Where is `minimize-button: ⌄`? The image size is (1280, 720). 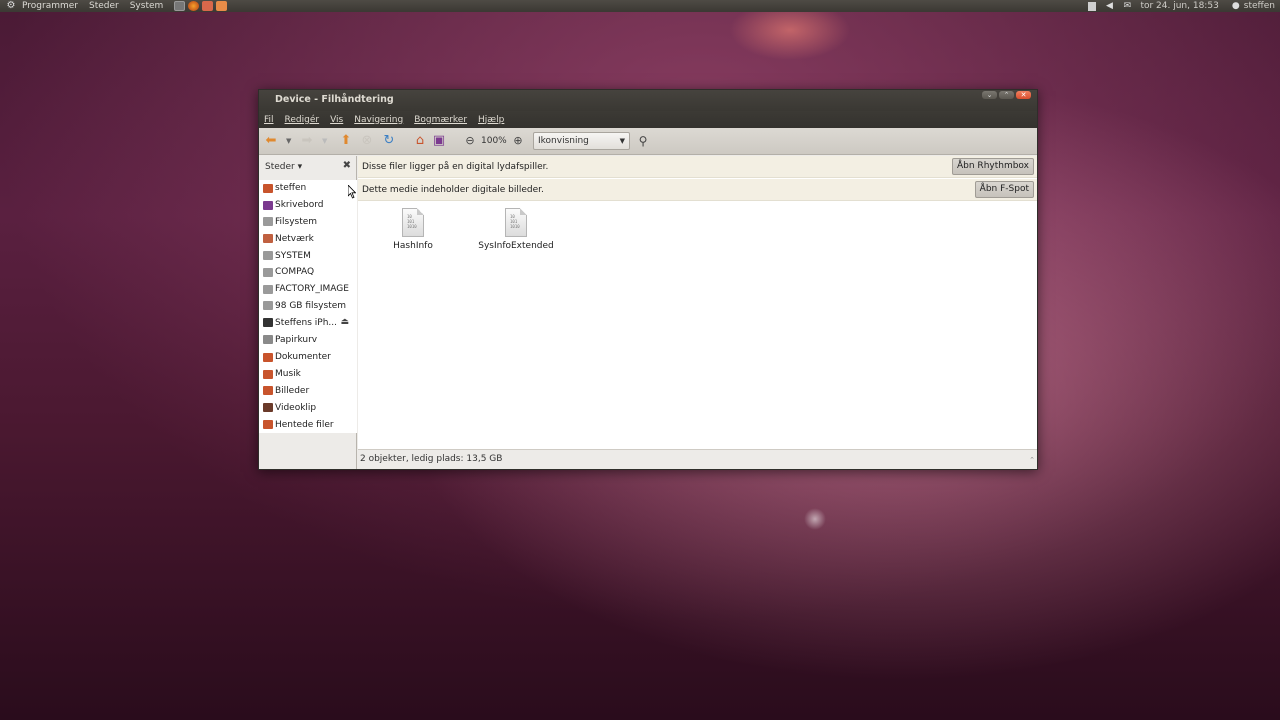 minimize-button: ⌄ is located at coordinates (989, 95).